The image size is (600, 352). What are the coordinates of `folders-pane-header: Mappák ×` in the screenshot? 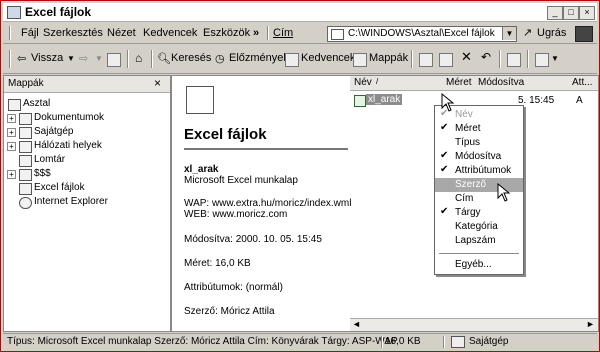 It's located at (87, 84).